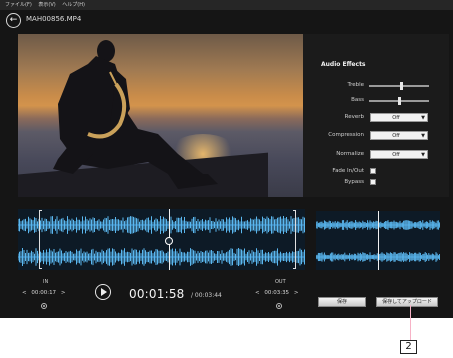  What do you see at coordinates (350, 154) in the screenshot?
I see `normalize-label: Normalize` at bounding box center [350, 154].